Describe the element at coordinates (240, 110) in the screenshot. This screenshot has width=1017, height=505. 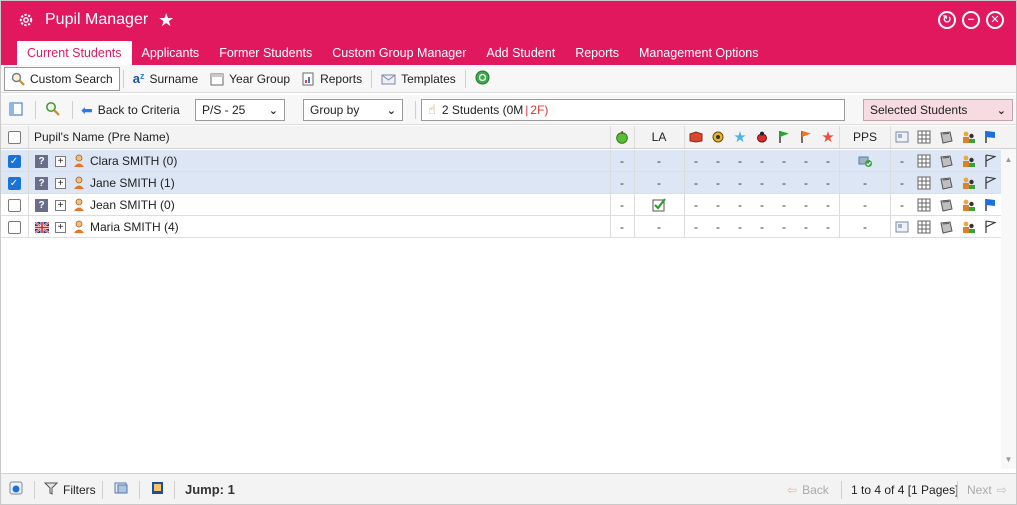
I see `class-select: P/S - 25 ⌄` at that location.